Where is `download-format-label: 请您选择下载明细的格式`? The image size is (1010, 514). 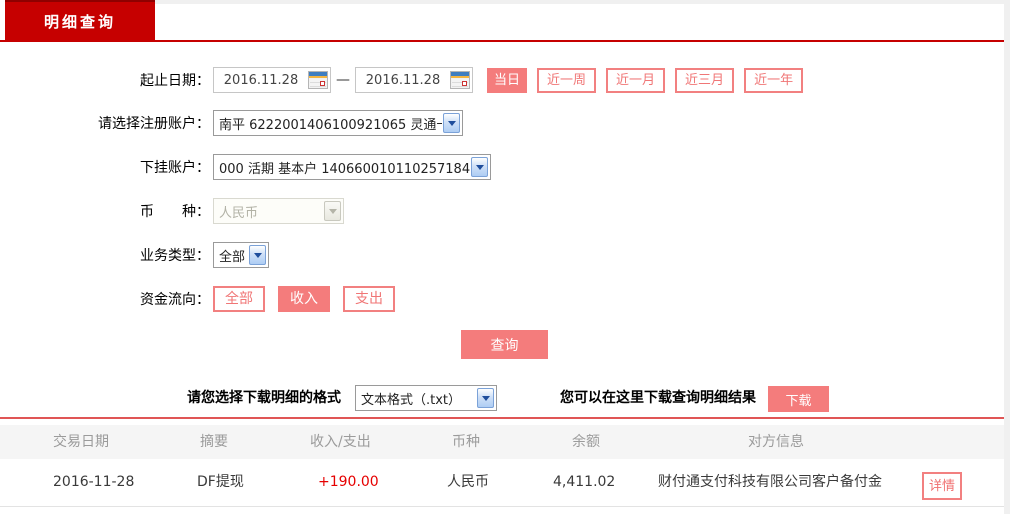
download-format-label: 请您选择下载明细的格式 is located at coordinates (264, 398).